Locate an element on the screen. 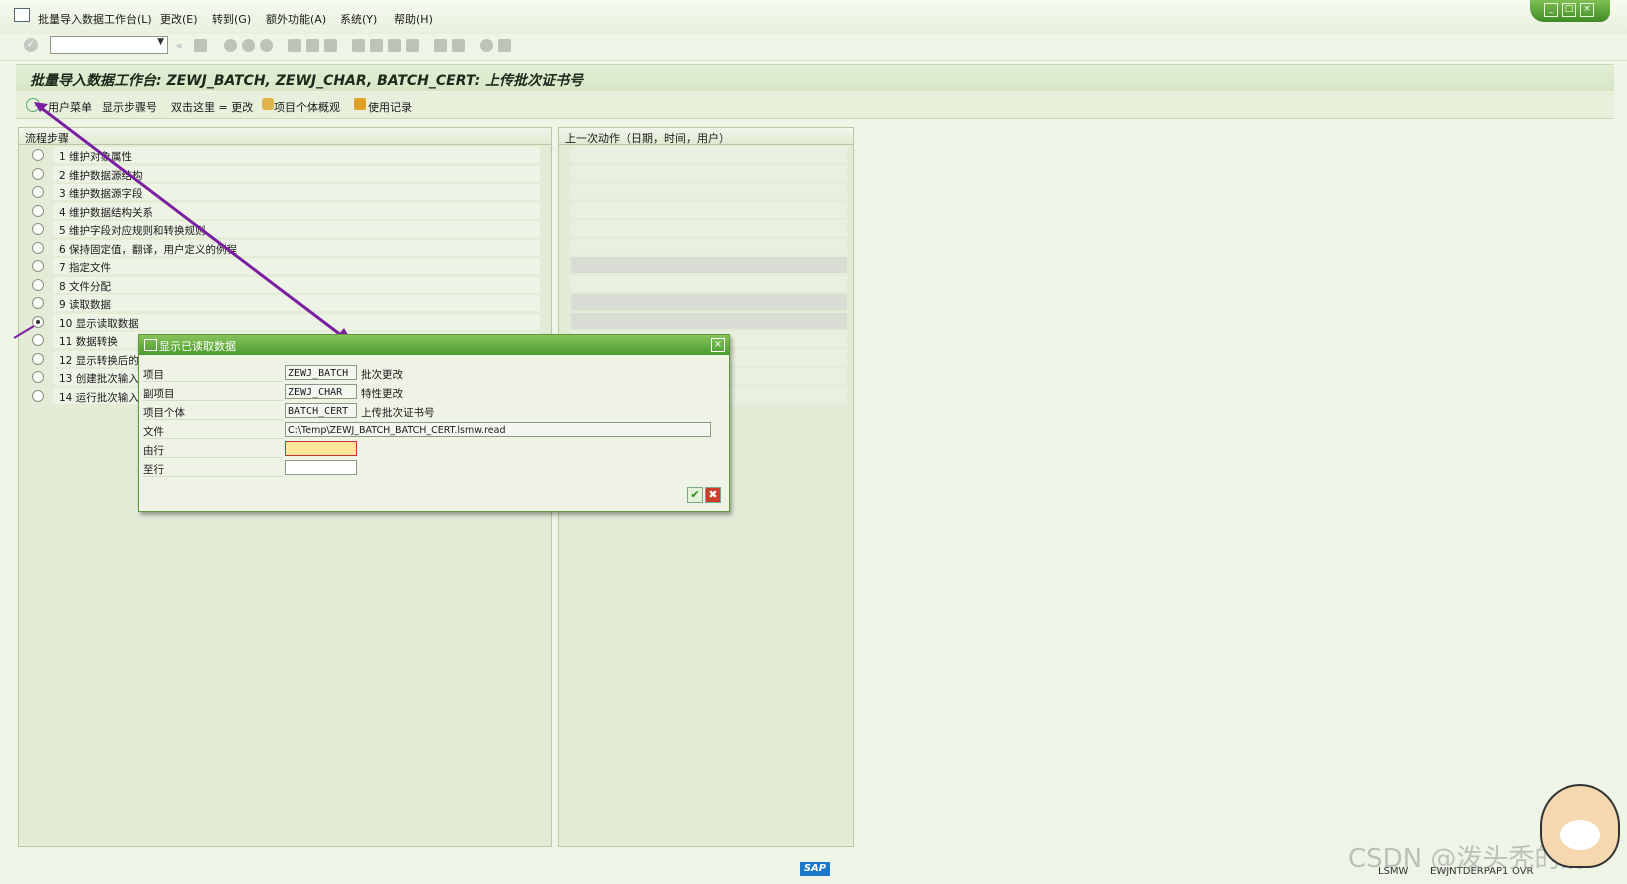 This screenshot has width=1627, height=884. menu-item-workbench: 批量导入数据工作台(L) is located at coordinates (95, 19).